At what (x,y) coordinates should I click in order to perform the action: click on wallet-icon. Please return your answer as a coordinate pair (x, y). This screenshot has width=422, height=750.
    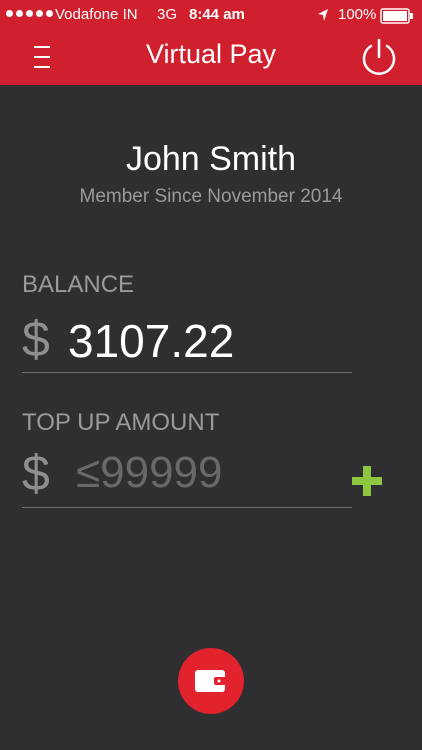
    Looking at the image, I should click on (211, 681).